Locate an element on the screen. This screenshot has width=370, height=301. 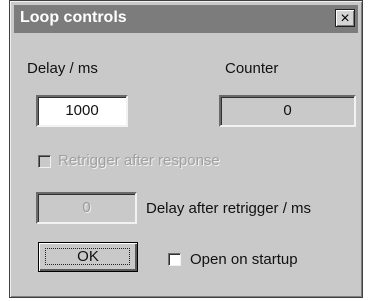
delay-label: Delay / ms is located at coordinates (62, 68).